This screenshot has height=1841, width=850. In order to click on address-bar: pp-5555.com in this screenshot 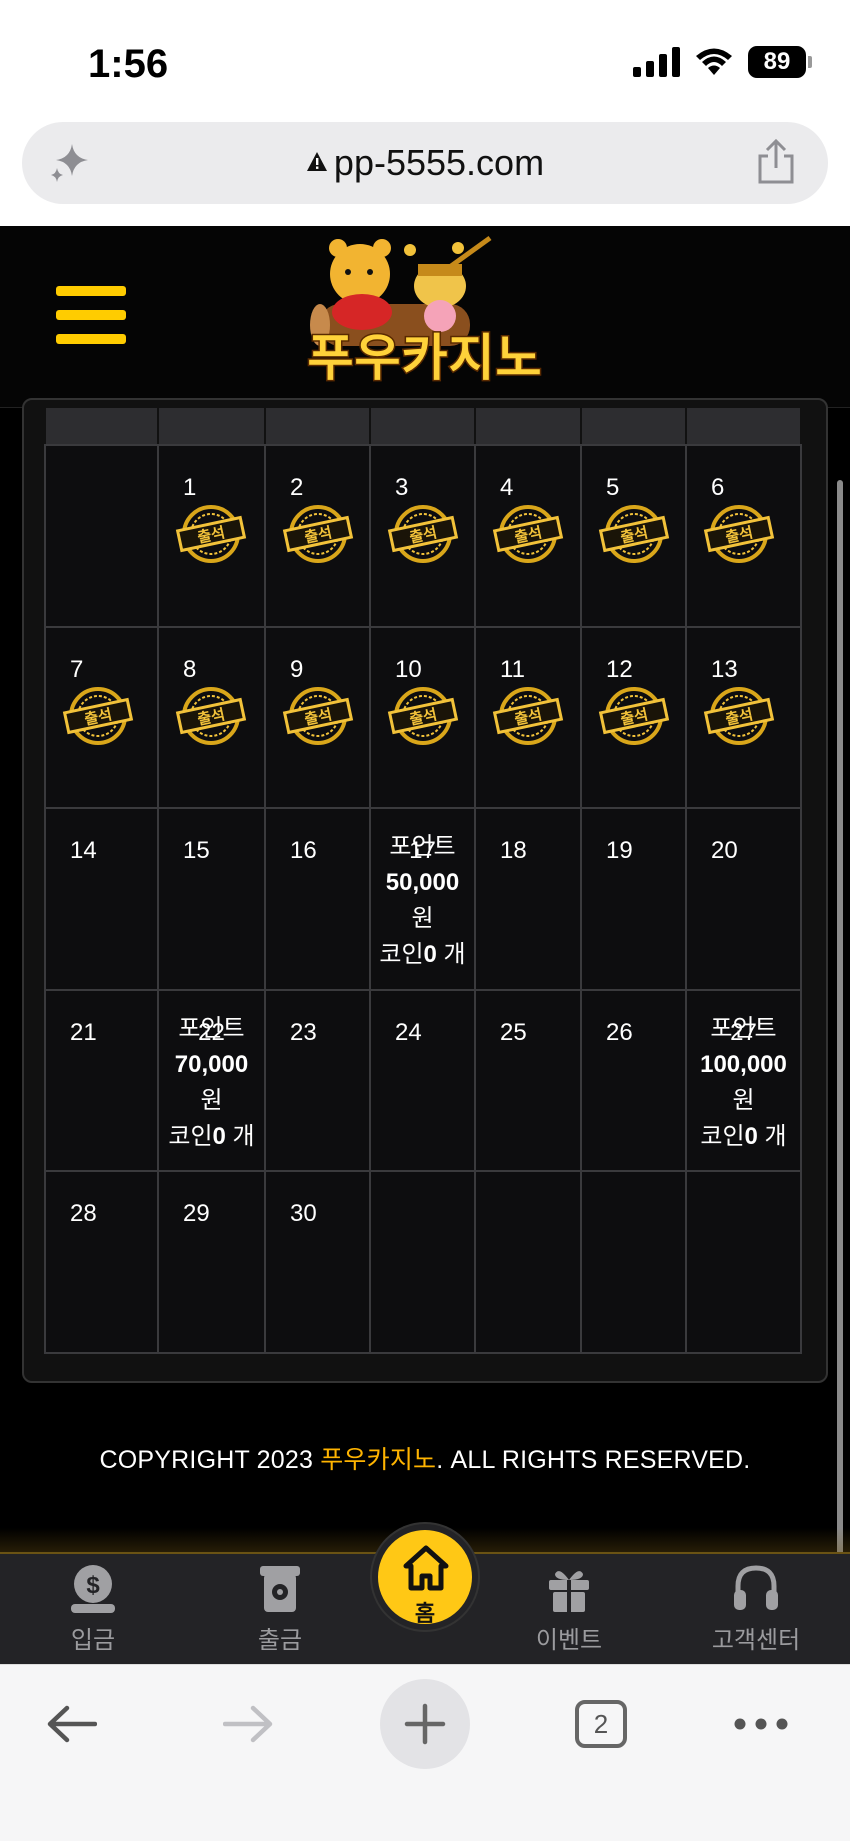, I will do `click(425, 163)`.